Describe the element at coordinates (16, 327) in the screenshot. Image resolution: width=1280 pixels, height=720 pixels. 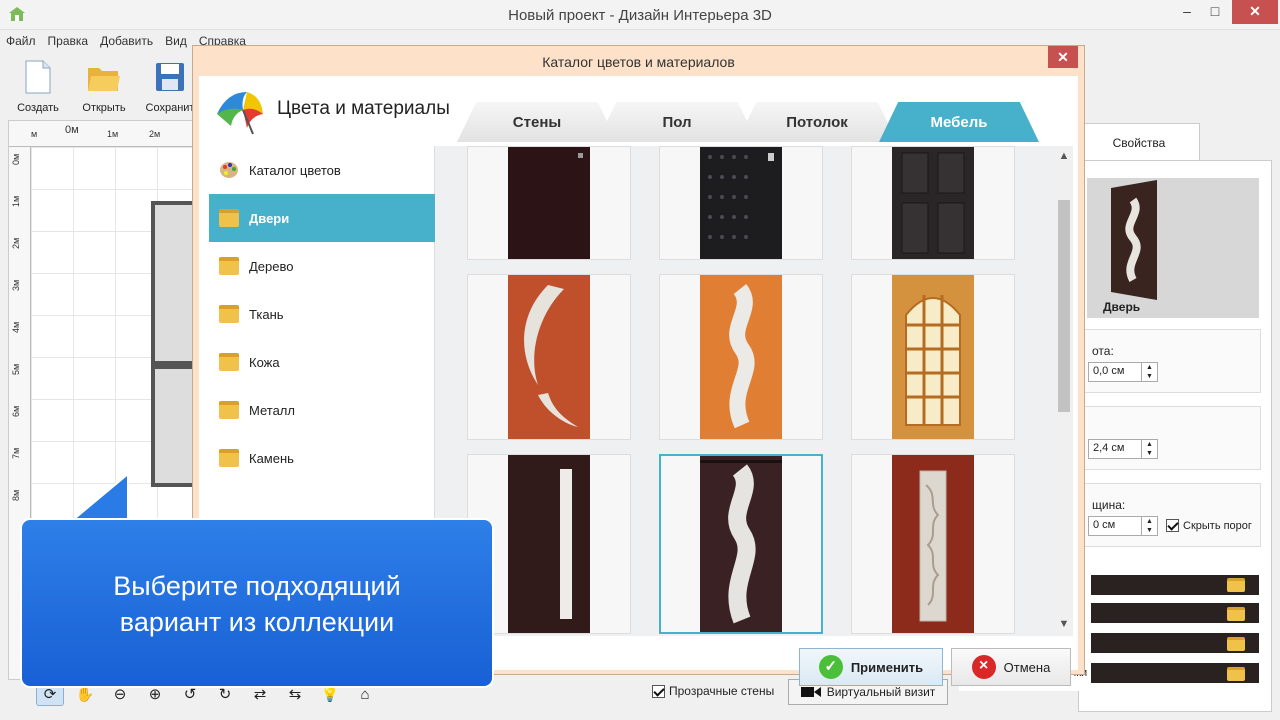
I see `ruler-tick: 4м` at that location.